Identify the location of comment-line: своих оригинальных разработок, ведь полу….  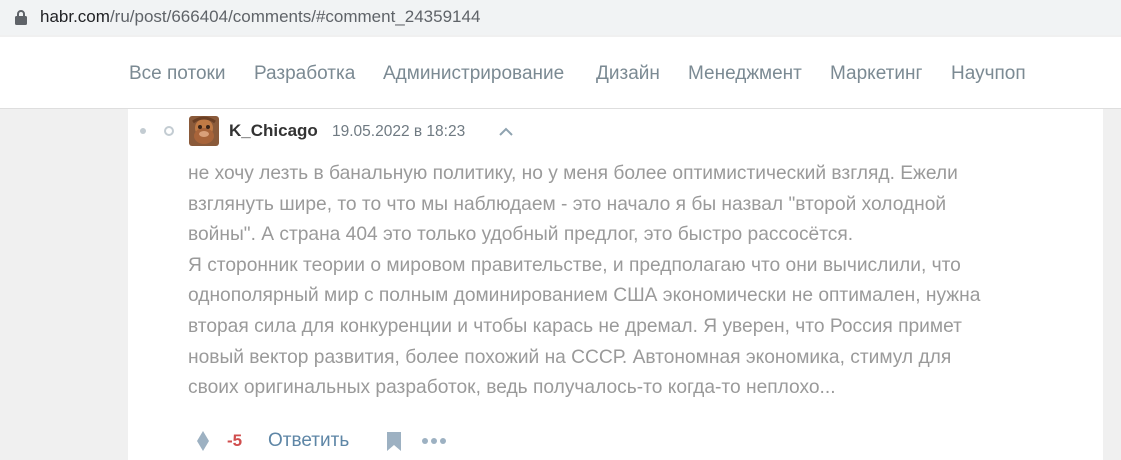
(512, 388).